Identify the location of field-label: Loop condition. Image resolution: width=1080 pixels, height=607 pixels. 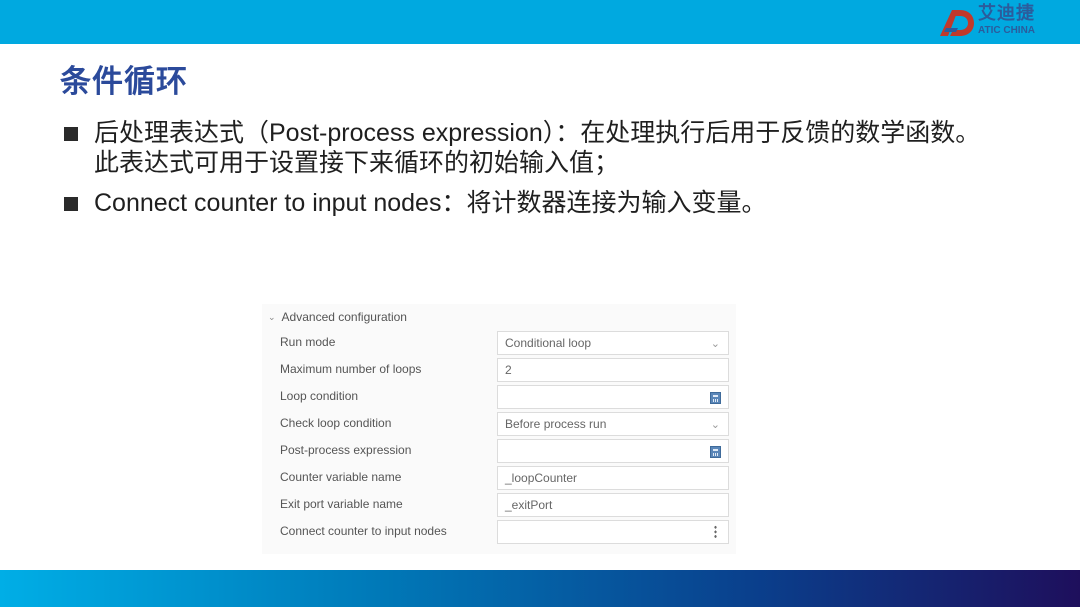
(319, 396).